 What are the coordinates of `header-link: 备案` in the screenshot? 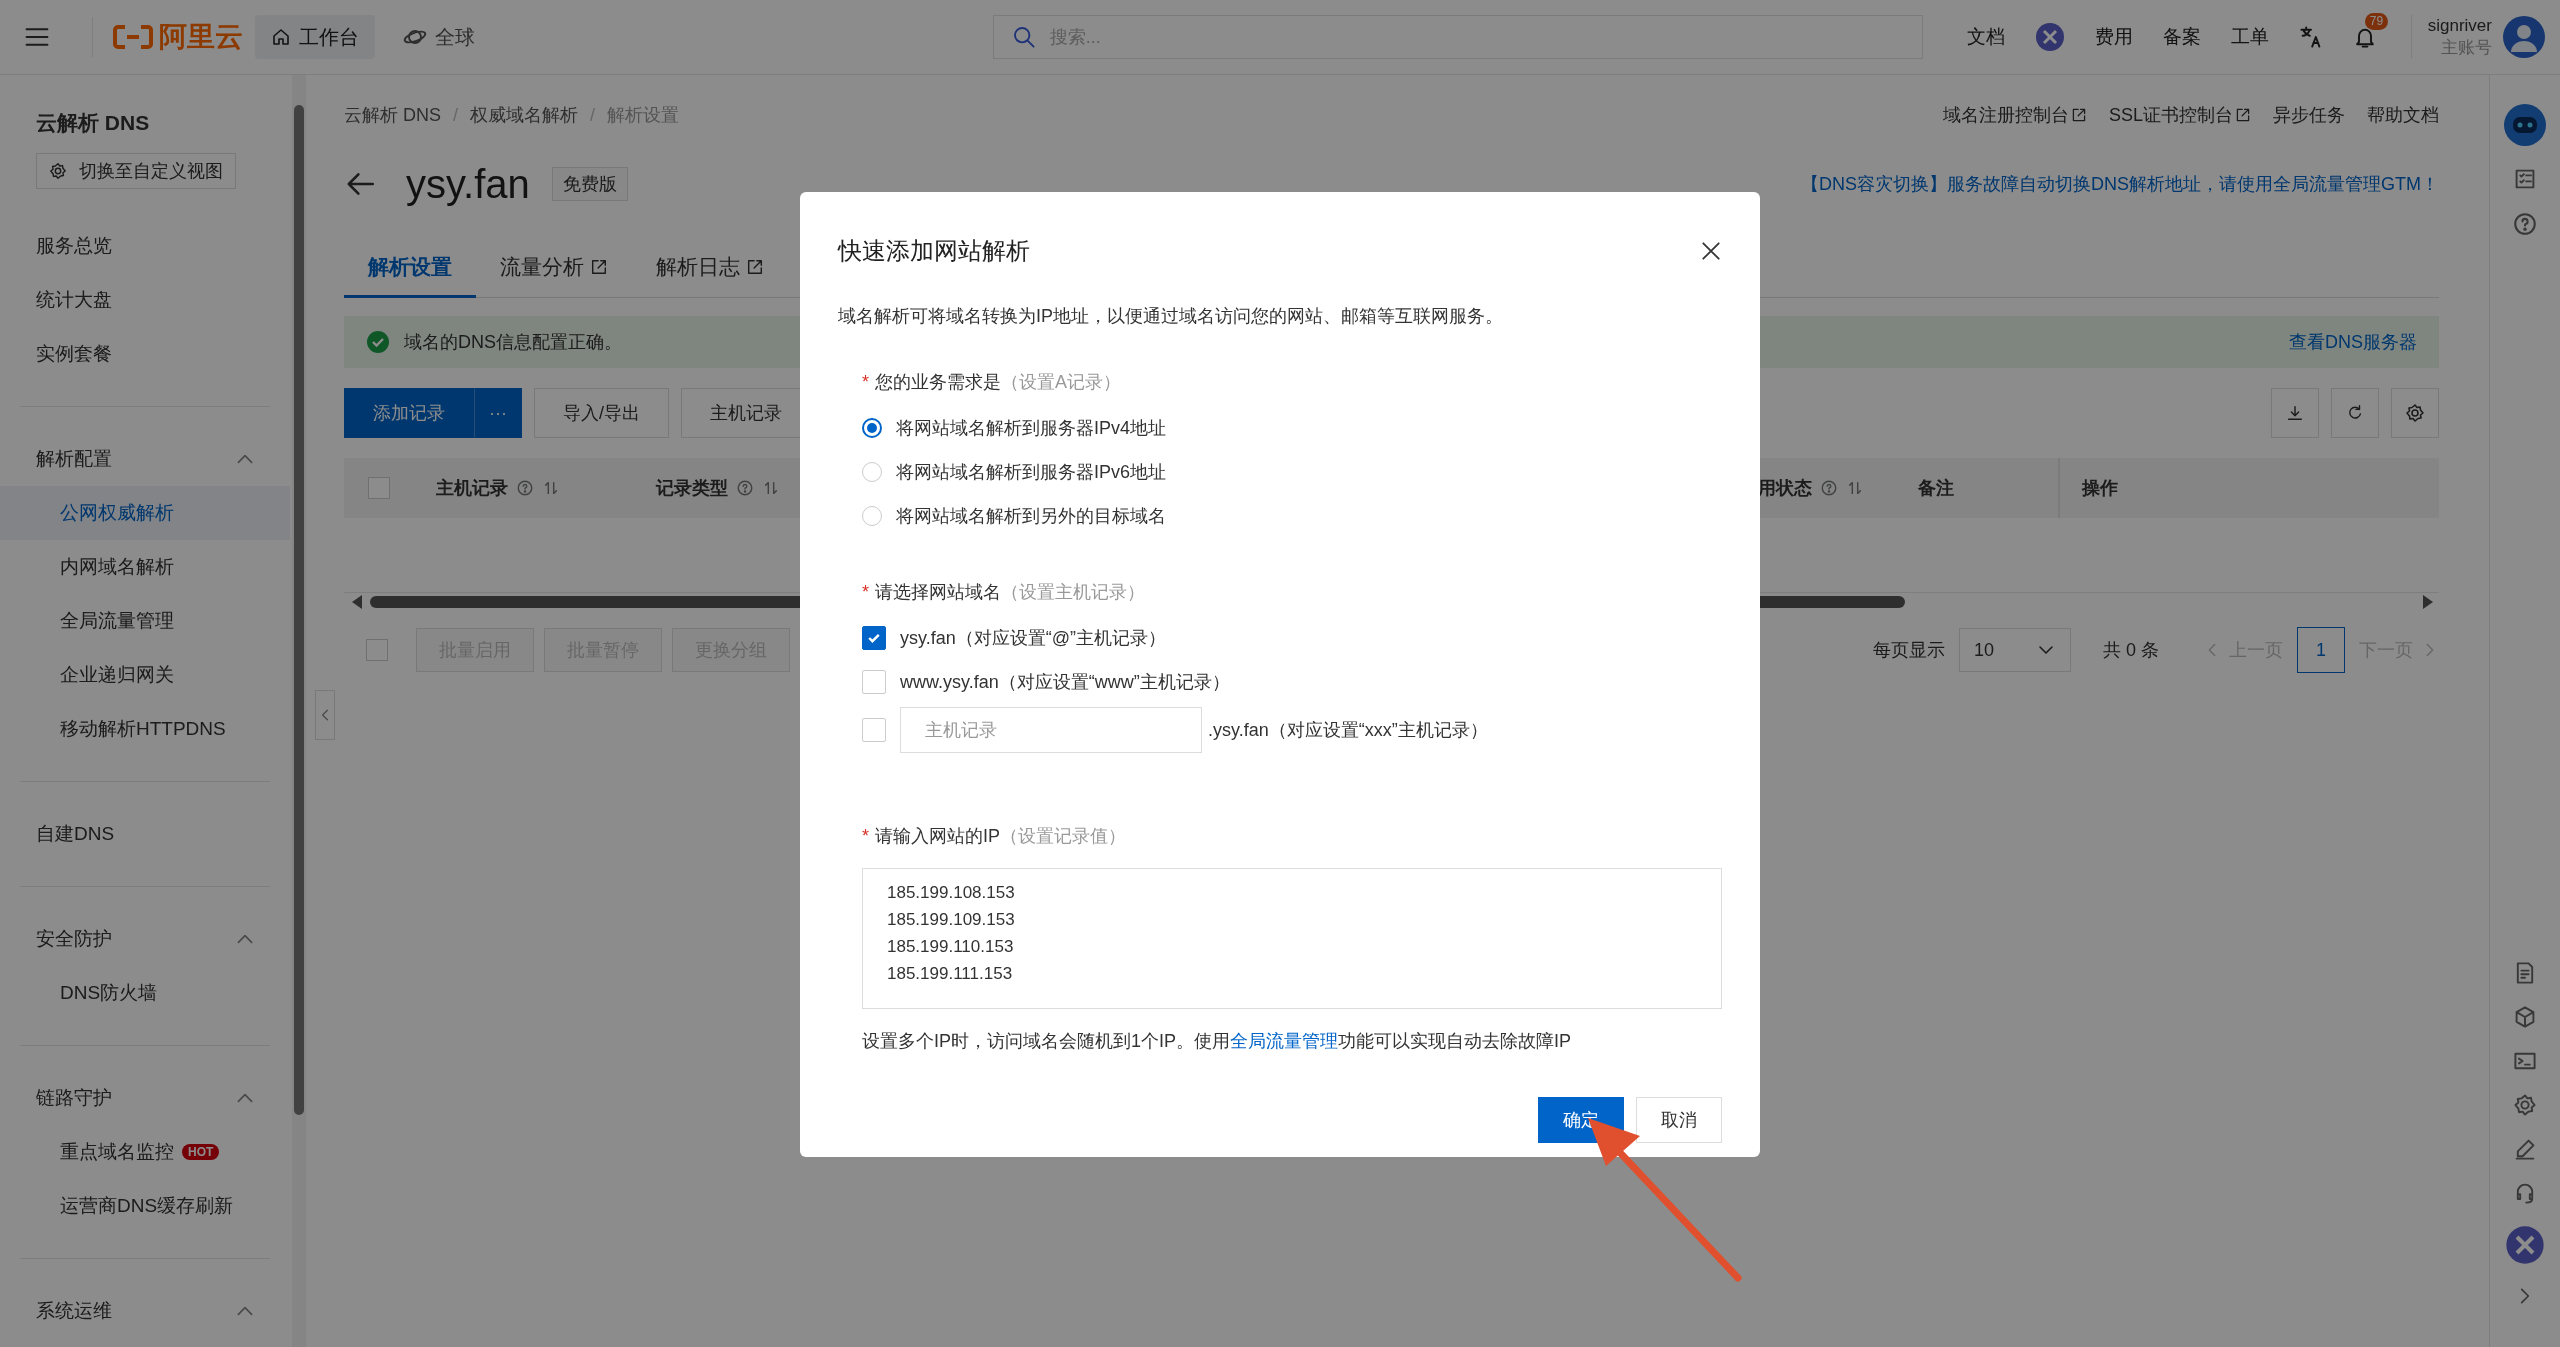 It's located at (2181, 37).